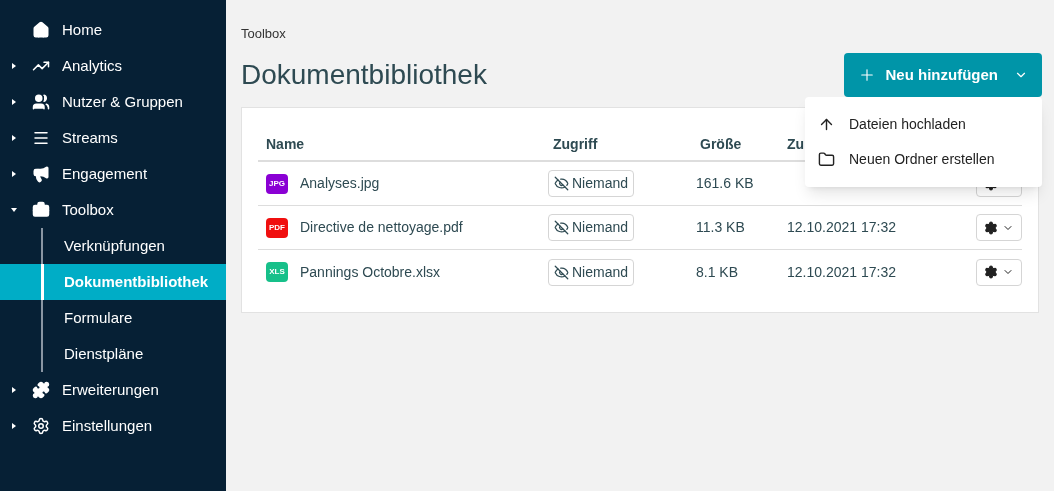  What do you see at coordinates (92, 66) in the screenshot?
I see `sidebar-item: Analytics` at bounding box center [92, 66].